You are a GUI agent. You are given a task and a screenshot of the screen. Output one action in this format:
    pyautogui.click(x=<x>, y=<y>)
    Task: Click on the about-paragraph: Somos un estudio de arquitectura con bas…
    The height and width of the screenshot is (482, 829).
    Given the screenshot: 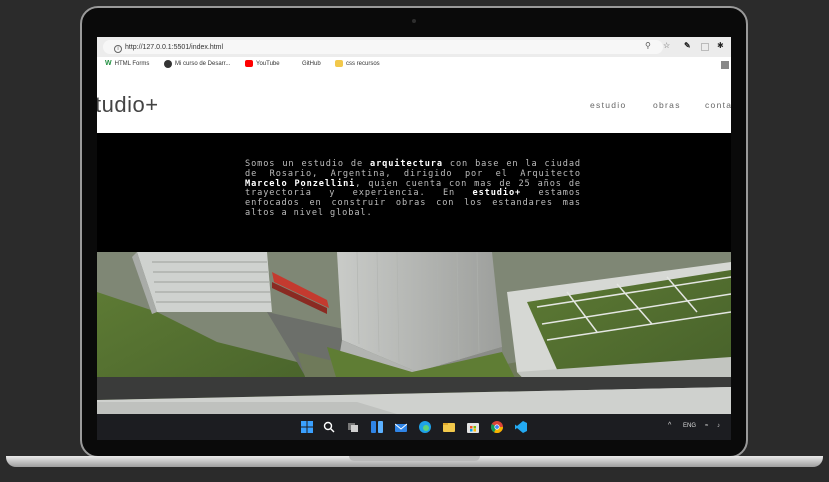 What is the action you would take?
    pyautogui.click(x=413, y=189)
    